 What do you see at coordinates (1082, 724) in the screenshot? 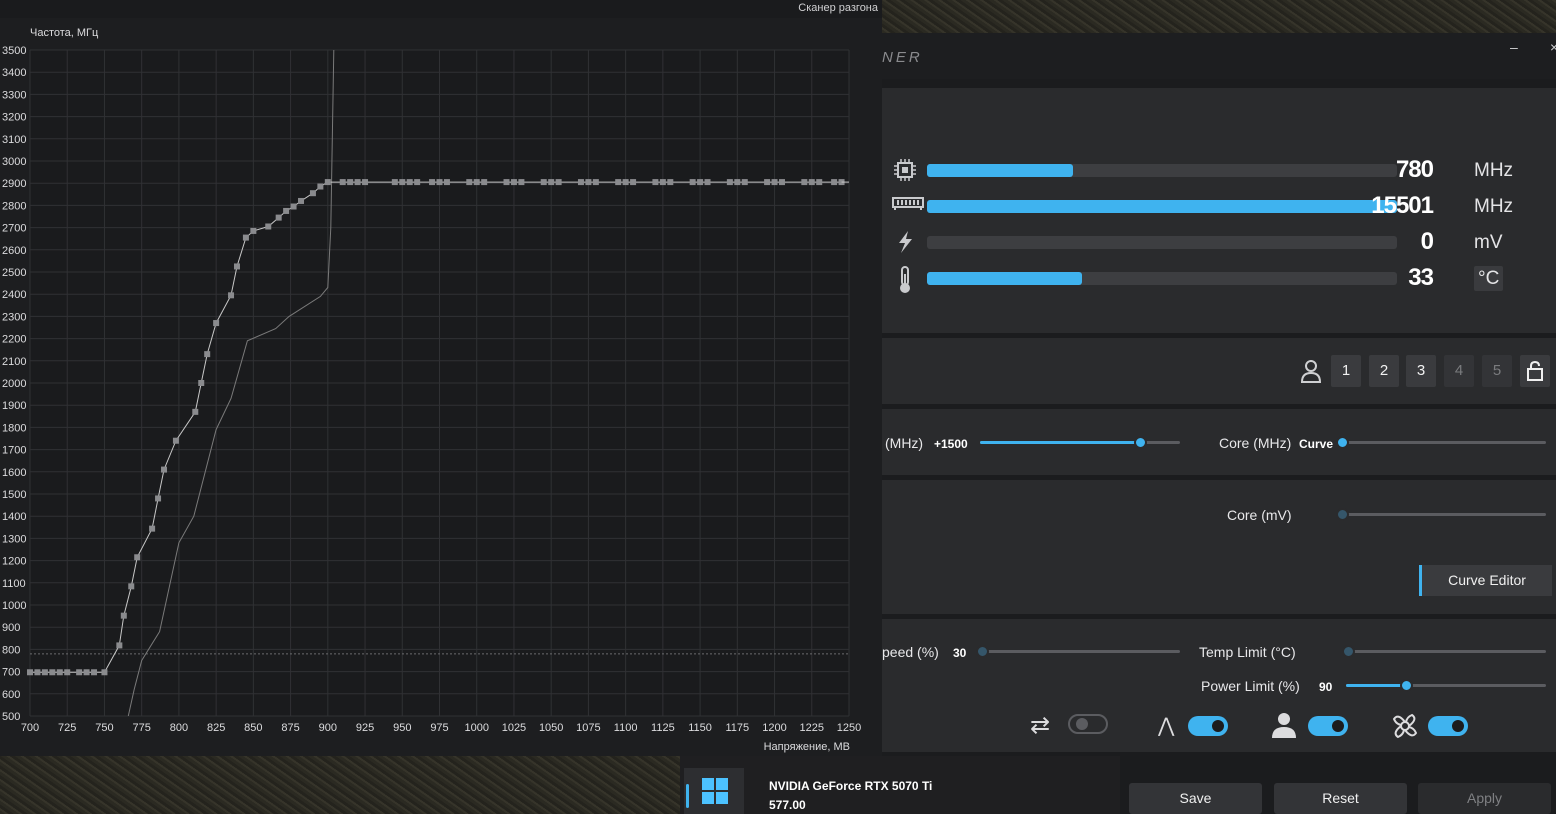
I see `sync-toggle-dot` at bounding box center [1082, 724].